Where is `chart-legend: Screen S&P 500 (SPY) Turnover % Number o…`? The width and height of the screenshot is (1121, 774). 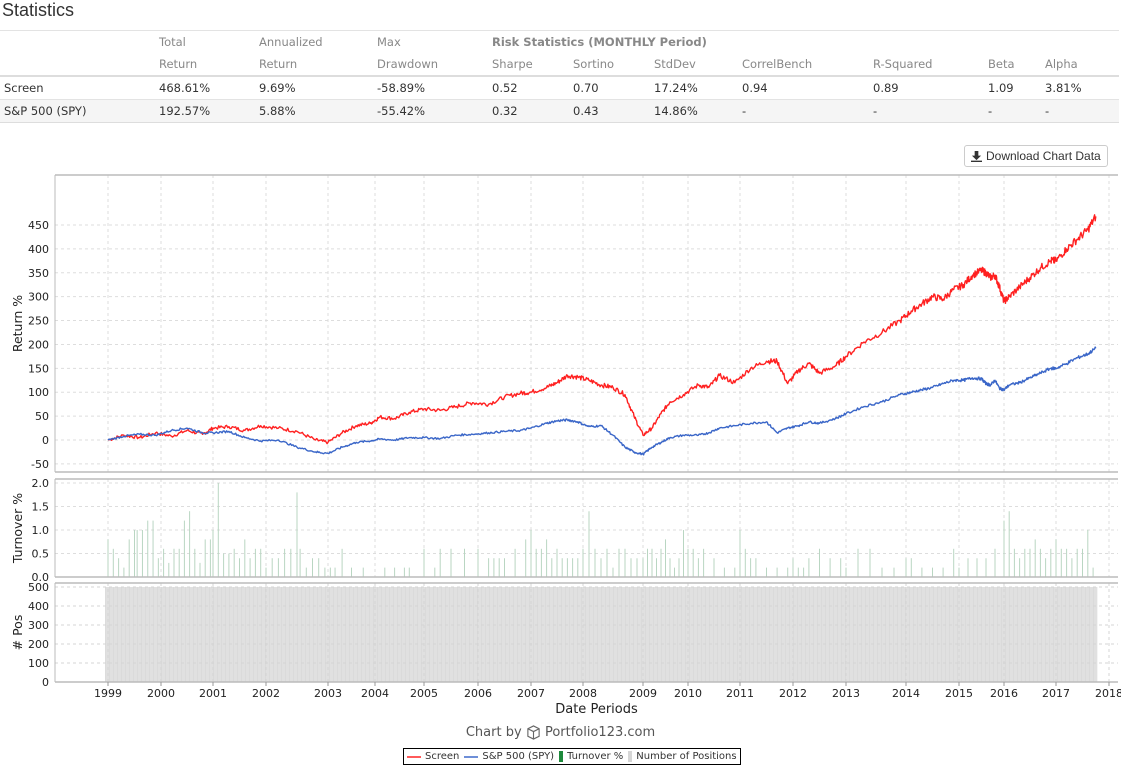 chart-legend: Screen S&P 500 (SPY) Turnover % Number o… is located at coordinates (572, 756).